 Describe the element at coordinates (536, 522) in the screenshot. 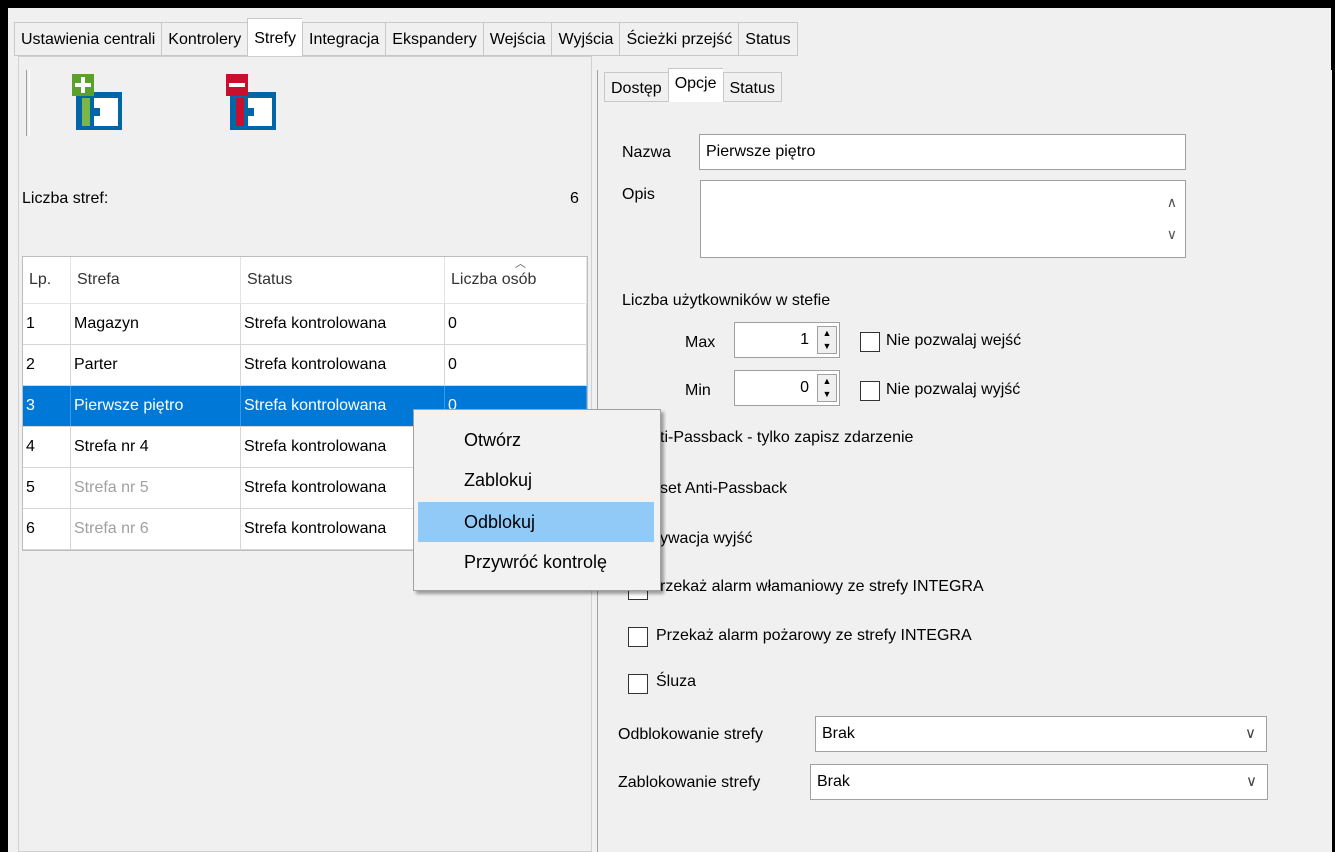

I see `menu-item-odblokuj: Odblokuj` at that location.